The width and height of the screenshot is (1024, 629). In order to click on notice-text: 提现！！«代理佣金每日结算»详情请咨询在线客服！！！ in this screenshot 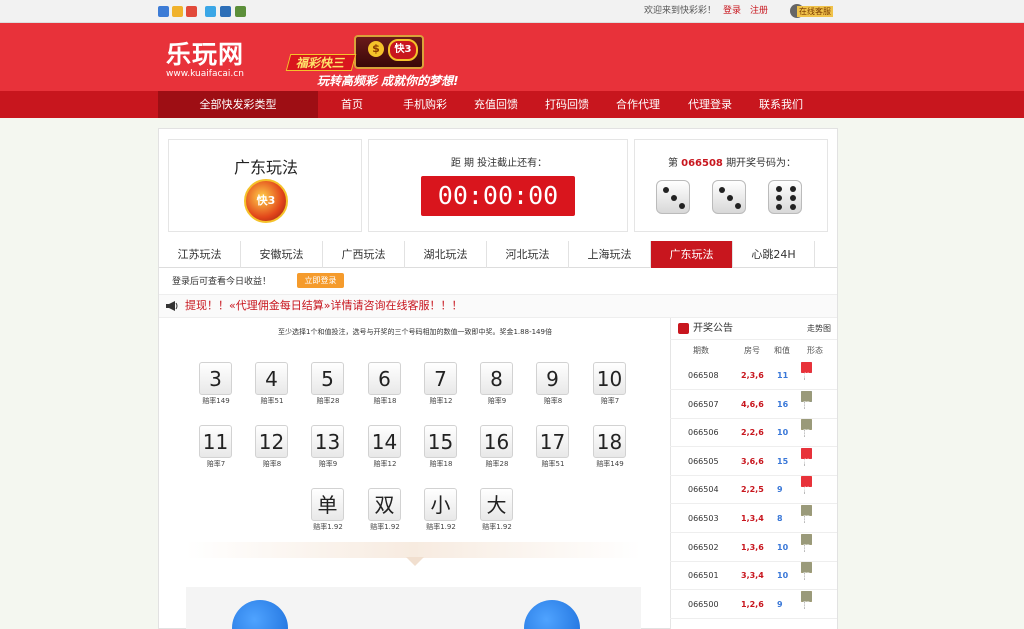, I will do `click(323, 306)`.